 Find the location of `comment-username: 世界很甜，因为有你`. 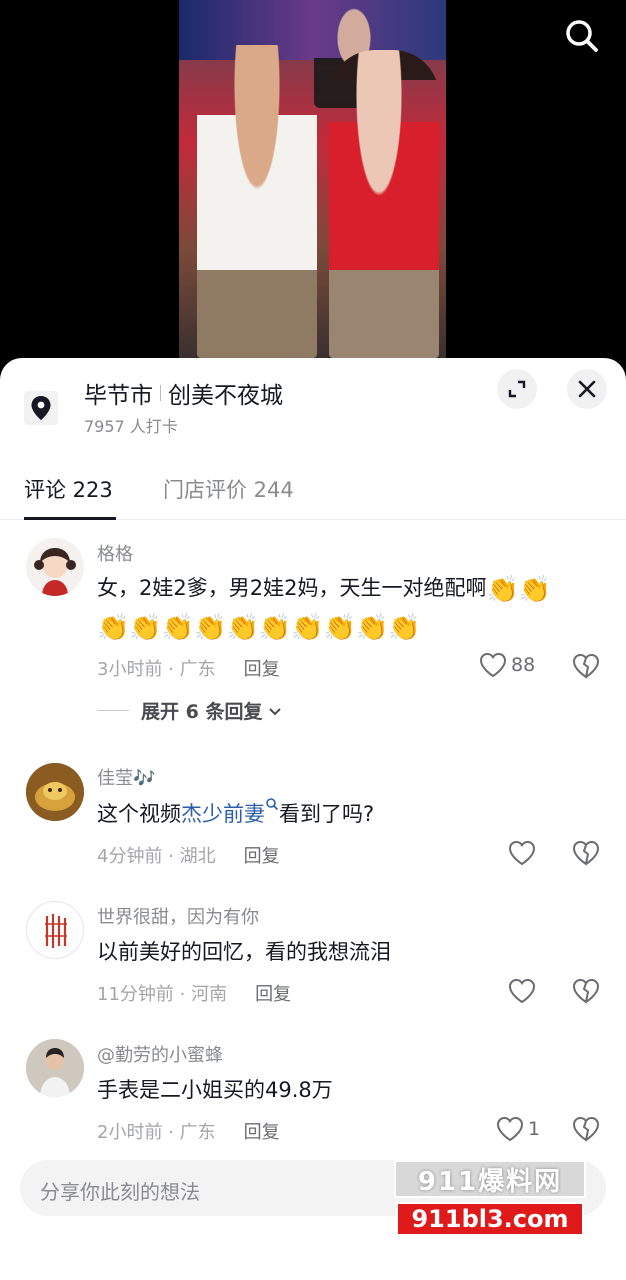

comment-username: 世界很甜，因为有你 is located at coordinates (178, 916).